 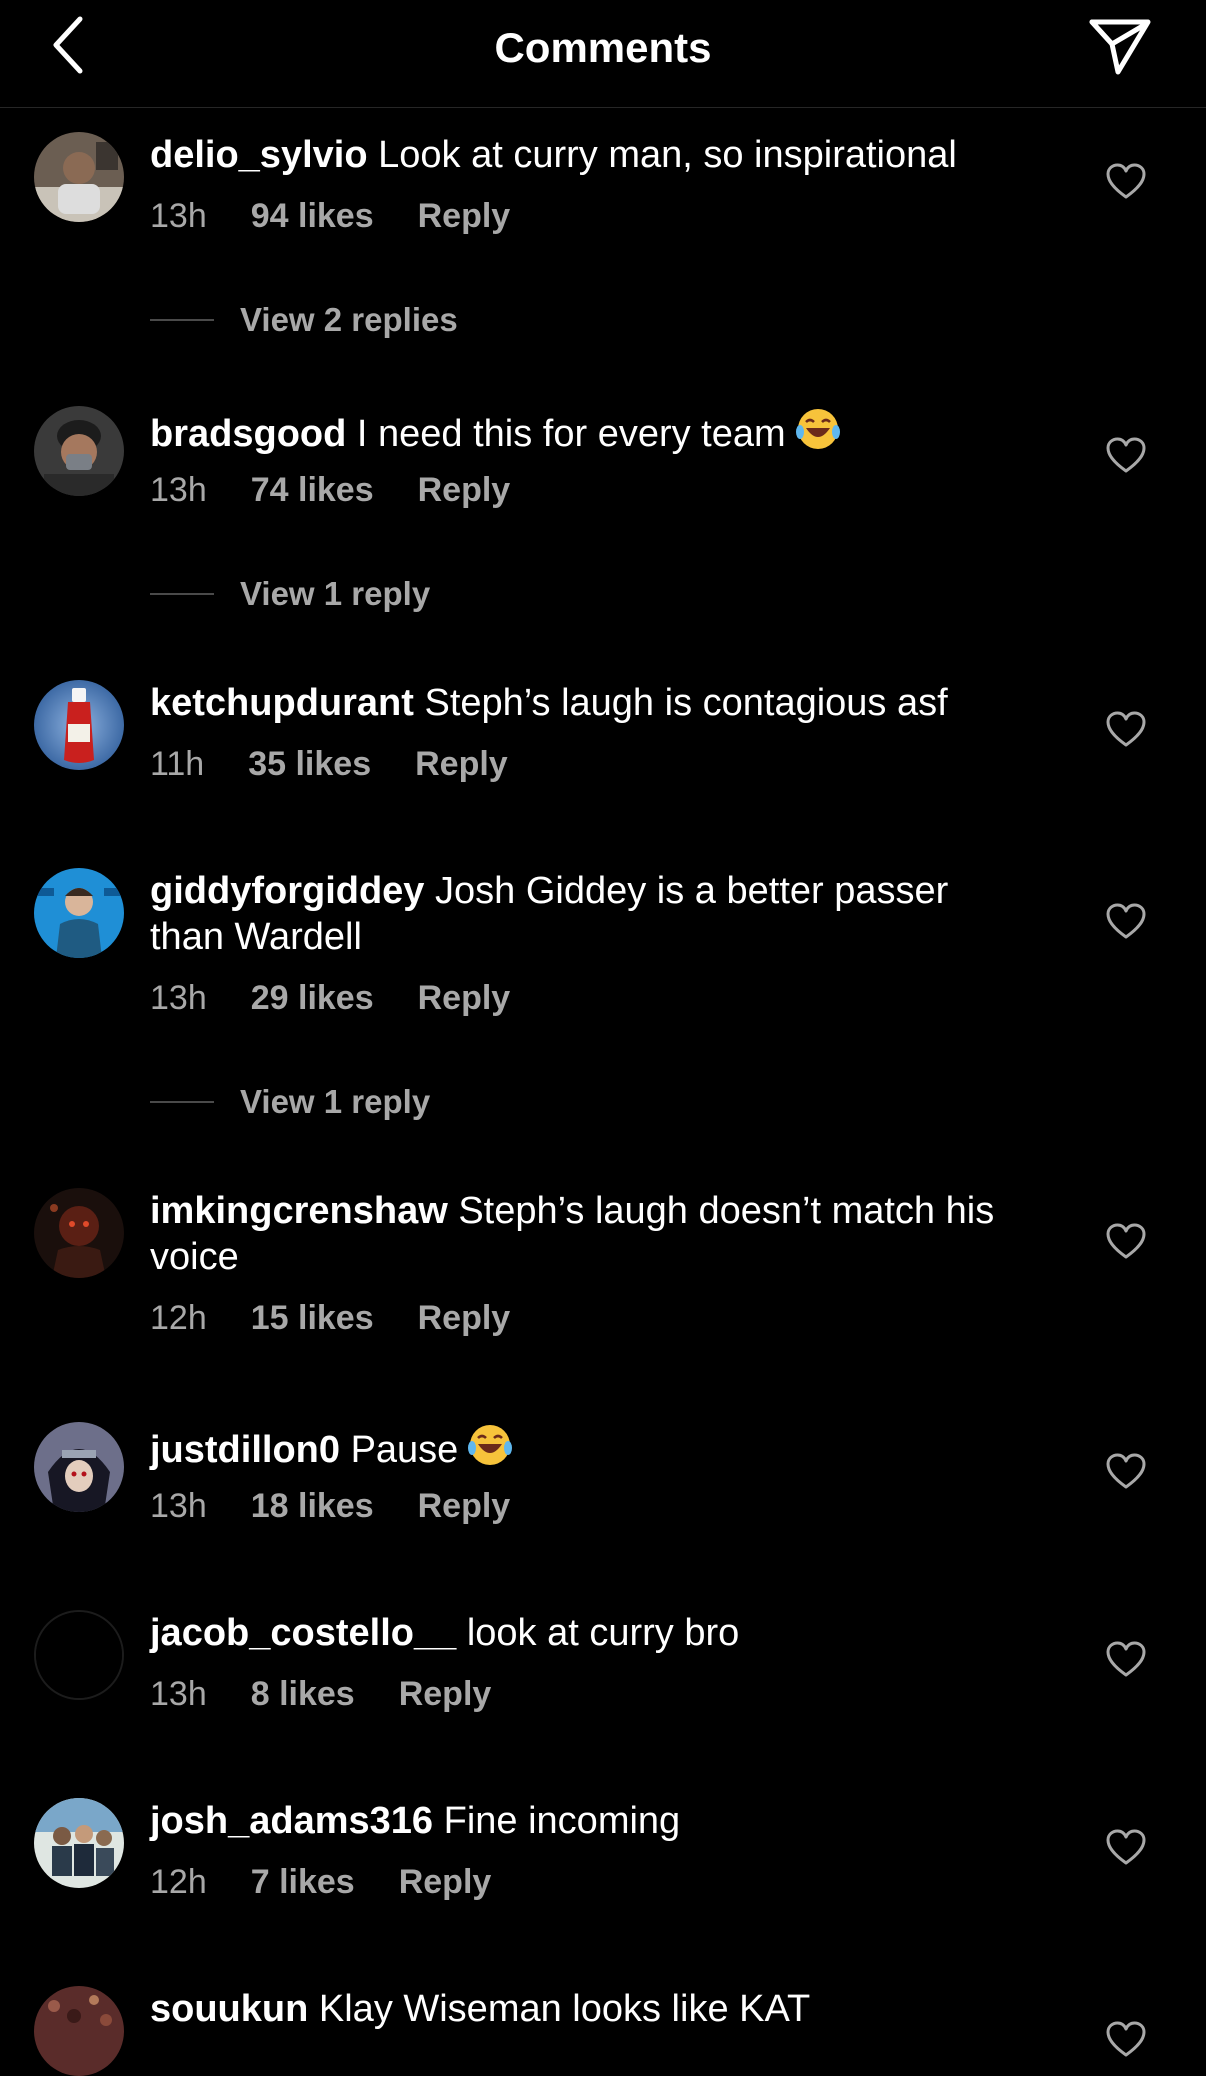 I want to click on comment-likes: 35 likes, so click(x=309, y=764).